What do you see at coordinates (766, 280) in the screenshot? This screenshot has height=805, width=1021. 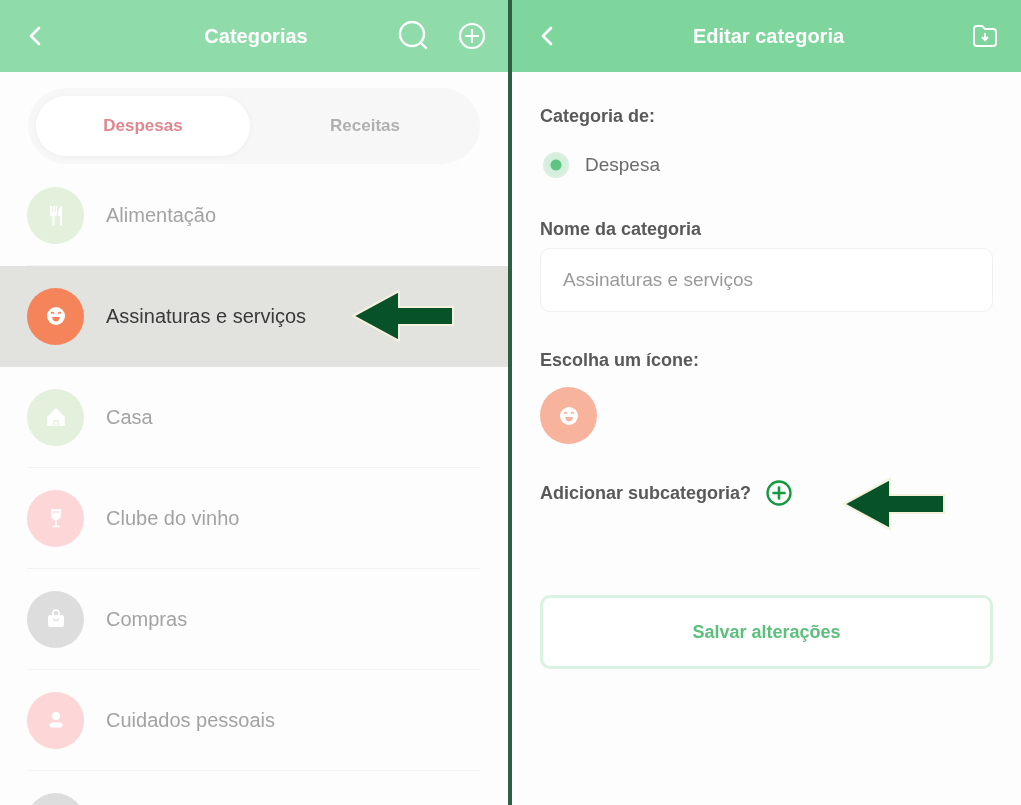 I see `input-field: Assinaturas e serviços` at bounding box center [766, 280].